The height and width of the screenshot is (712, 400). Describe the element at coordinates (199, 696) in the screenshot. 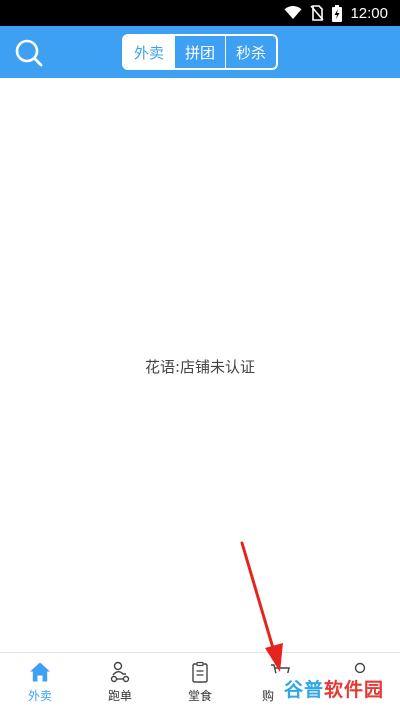

I see `nav-label-dine-in: 堂食` at that location.